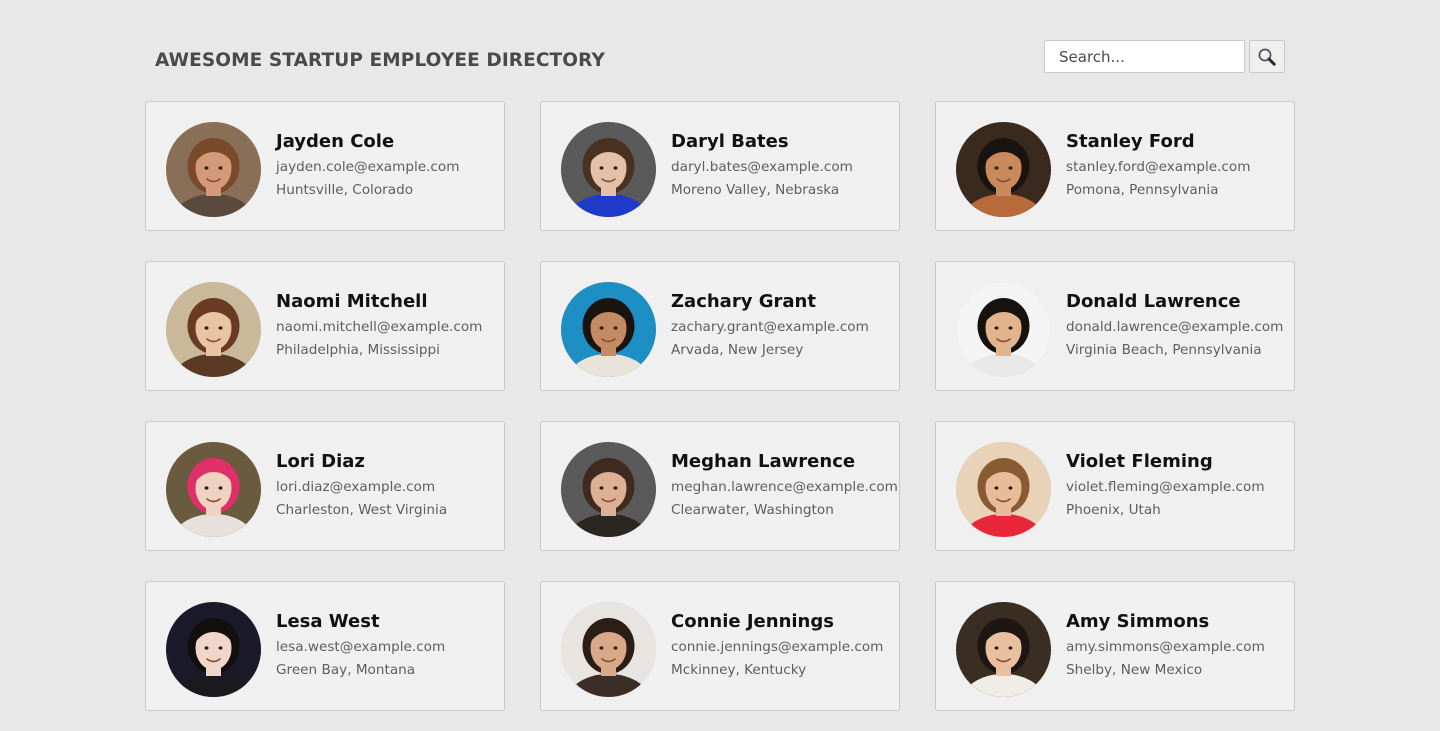 This screenshot has height=731, width=1440. I want to click on employee-email: daryl.bates@example.com, so click(762, 167).